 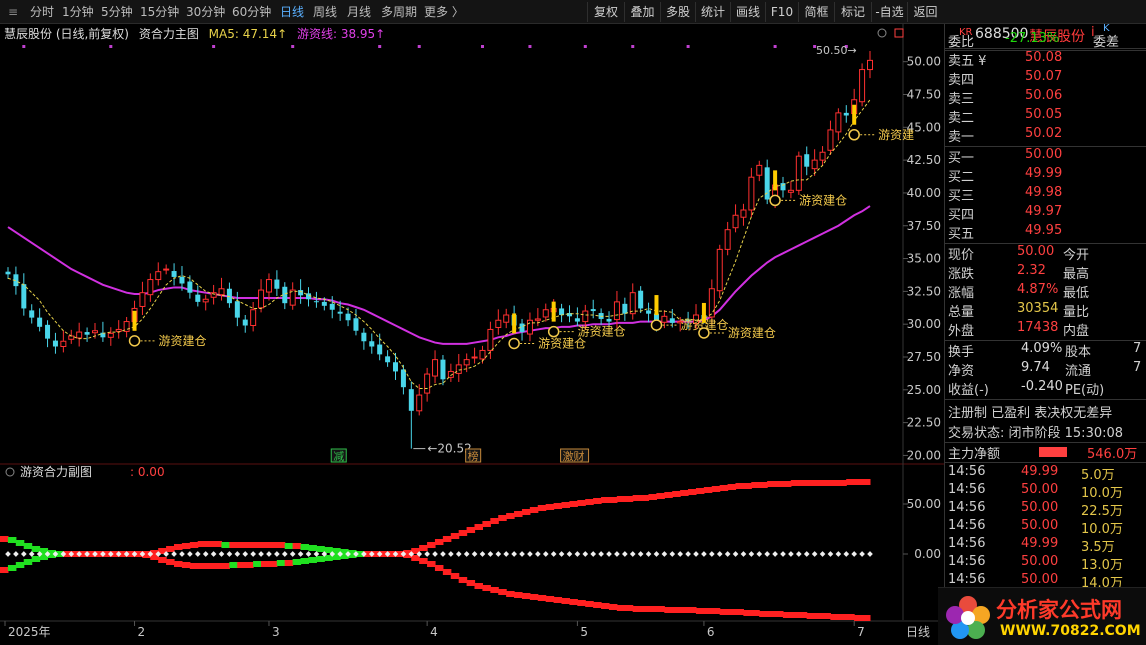 I want to click on tick-volume: 3.5万, so click(x=1098, y=547).